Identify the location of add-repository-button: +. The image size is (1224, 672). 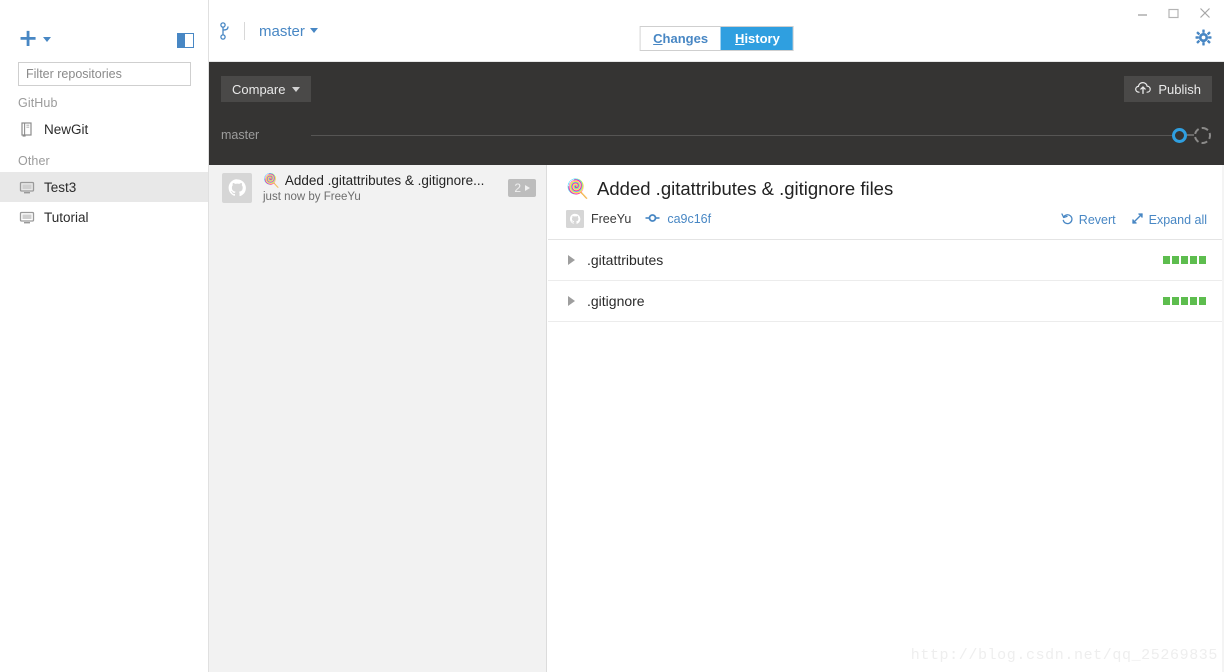
(35, 38).